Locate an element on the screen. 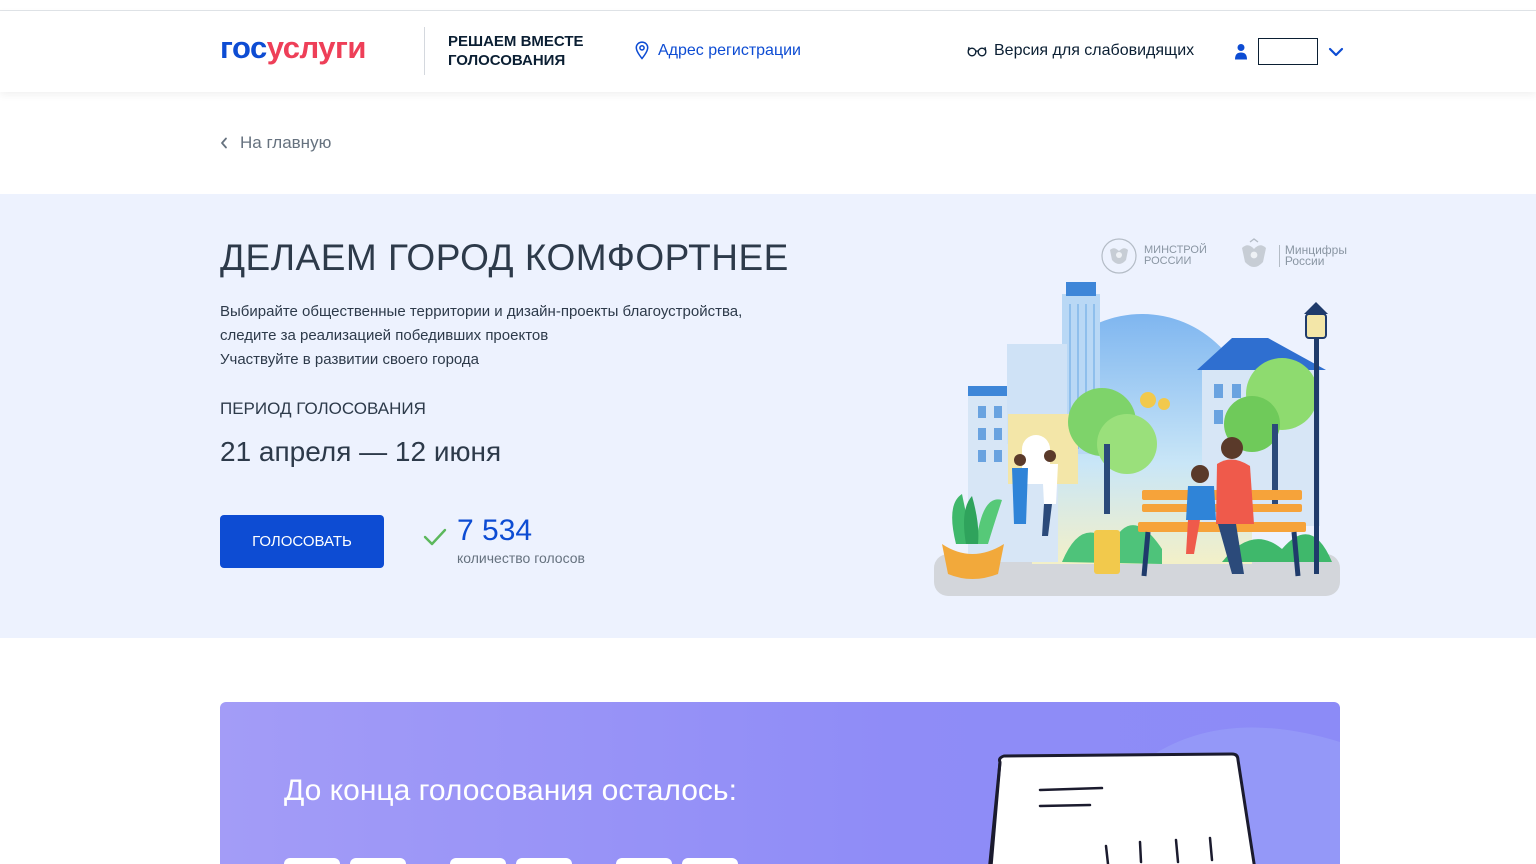 This screenshot has height=864, width=1536. ballot-box-illustration is located at coordinates (1164, 795).